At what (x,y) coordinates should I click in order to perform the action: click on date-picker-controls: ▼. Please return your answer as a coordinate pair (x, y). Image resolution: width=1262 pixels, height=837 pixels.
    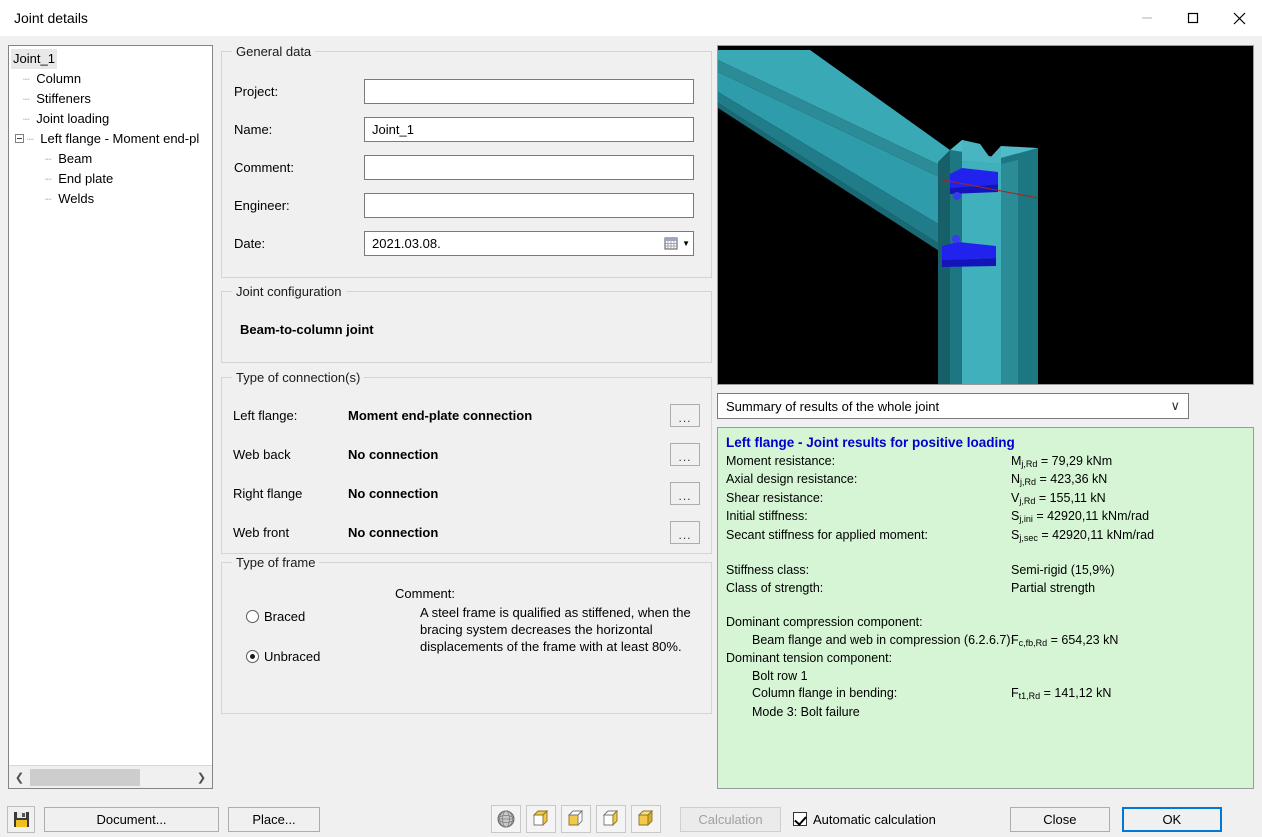
    Looking at the image, I should click on (677, 243).